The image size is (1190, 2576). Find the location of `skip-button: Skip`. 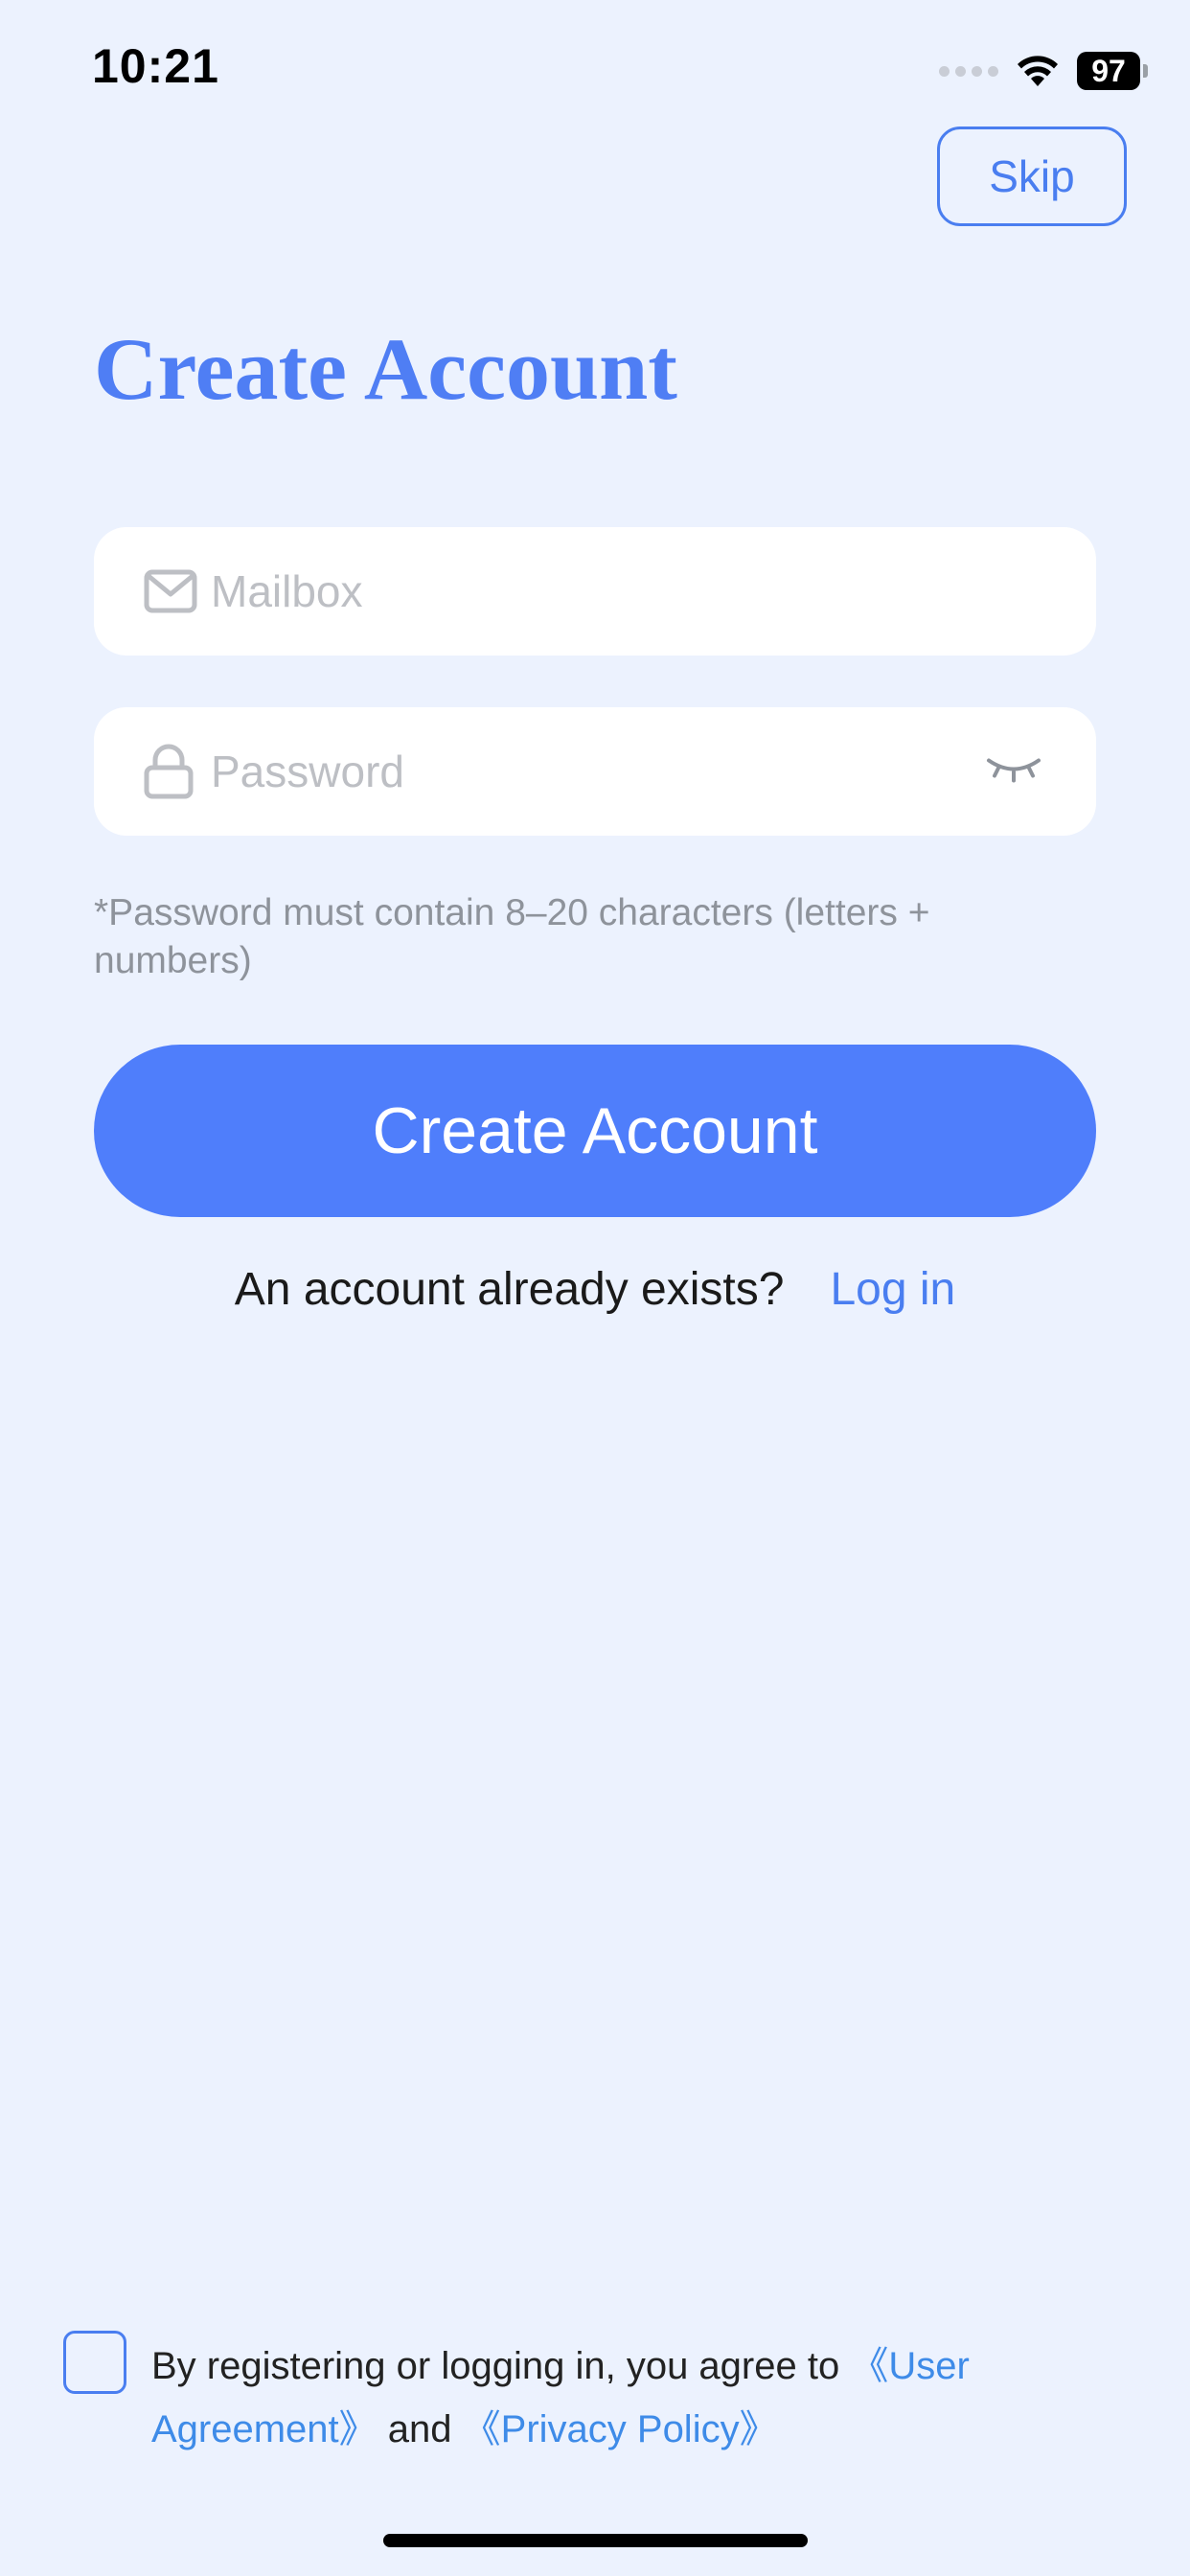

skip-button: Skip is located at coordinates (1032, 176).